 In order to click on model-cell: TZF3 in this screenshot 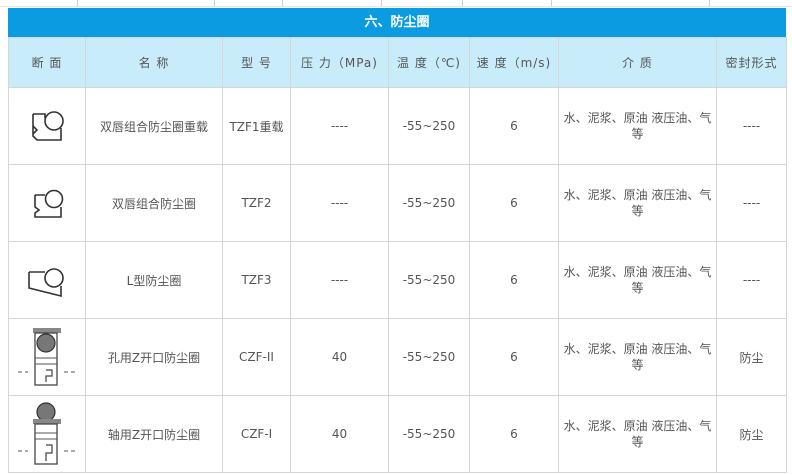, I will do `click(256, 280)`.